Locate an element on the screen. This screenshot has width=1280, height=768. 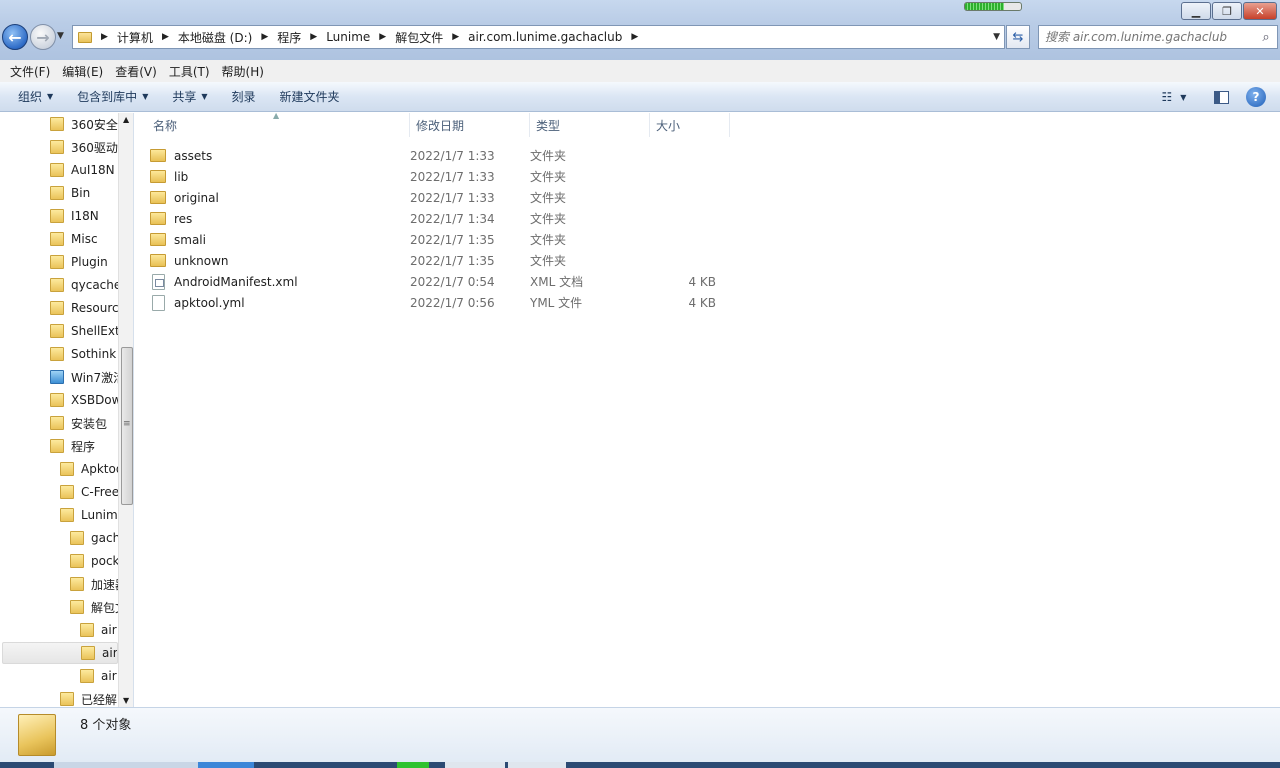
column-name: 名称 ▲ is located at coordinates (272, 124).